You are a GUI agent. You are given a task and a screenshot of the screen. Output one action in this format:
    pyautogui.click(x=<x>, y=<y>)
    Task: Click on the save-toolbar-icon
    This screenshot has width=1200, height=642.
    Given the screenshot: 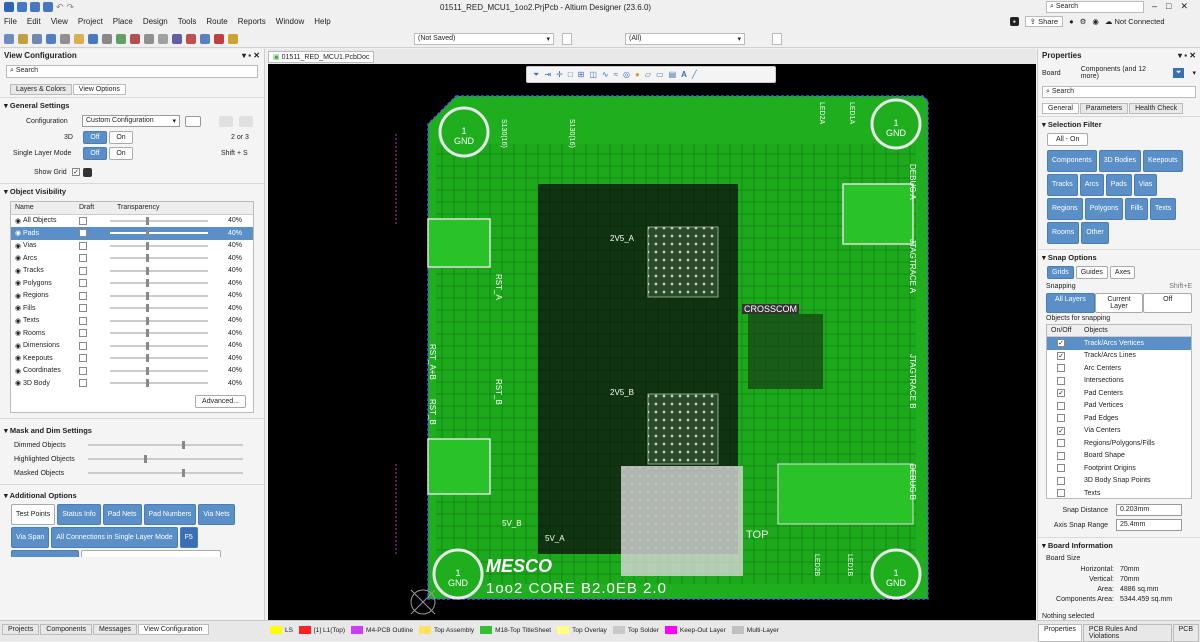 What is the action you would take?
    pyautogui.click(x=93, y=39)
    